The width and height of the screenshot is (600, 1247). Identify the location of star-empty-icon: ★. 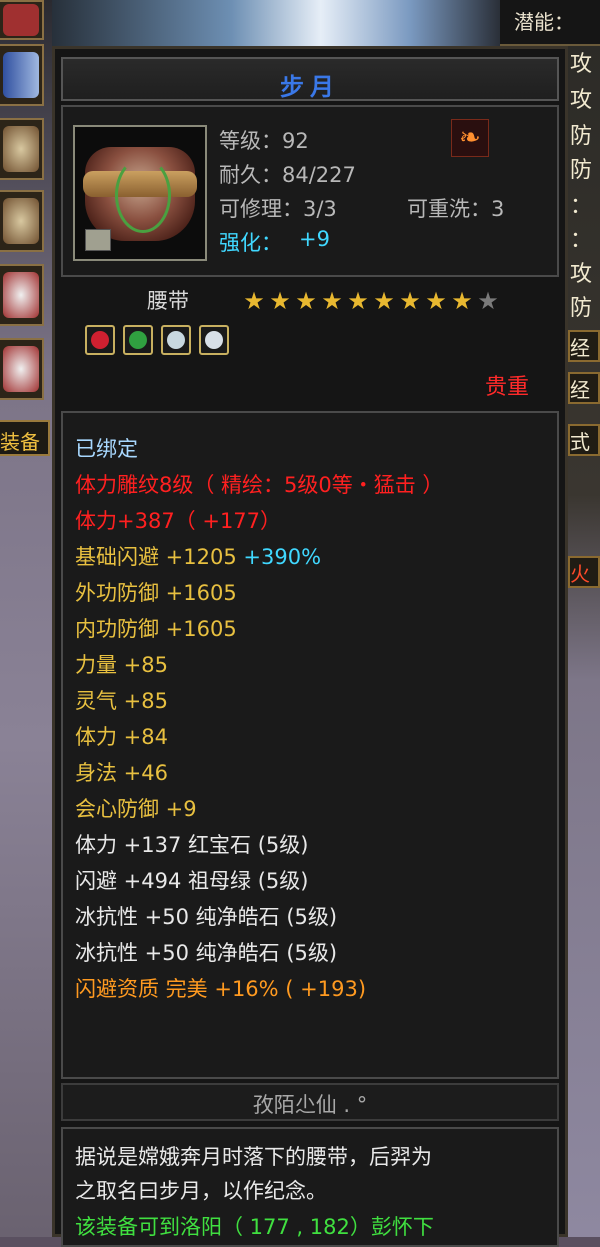
(488, 301).